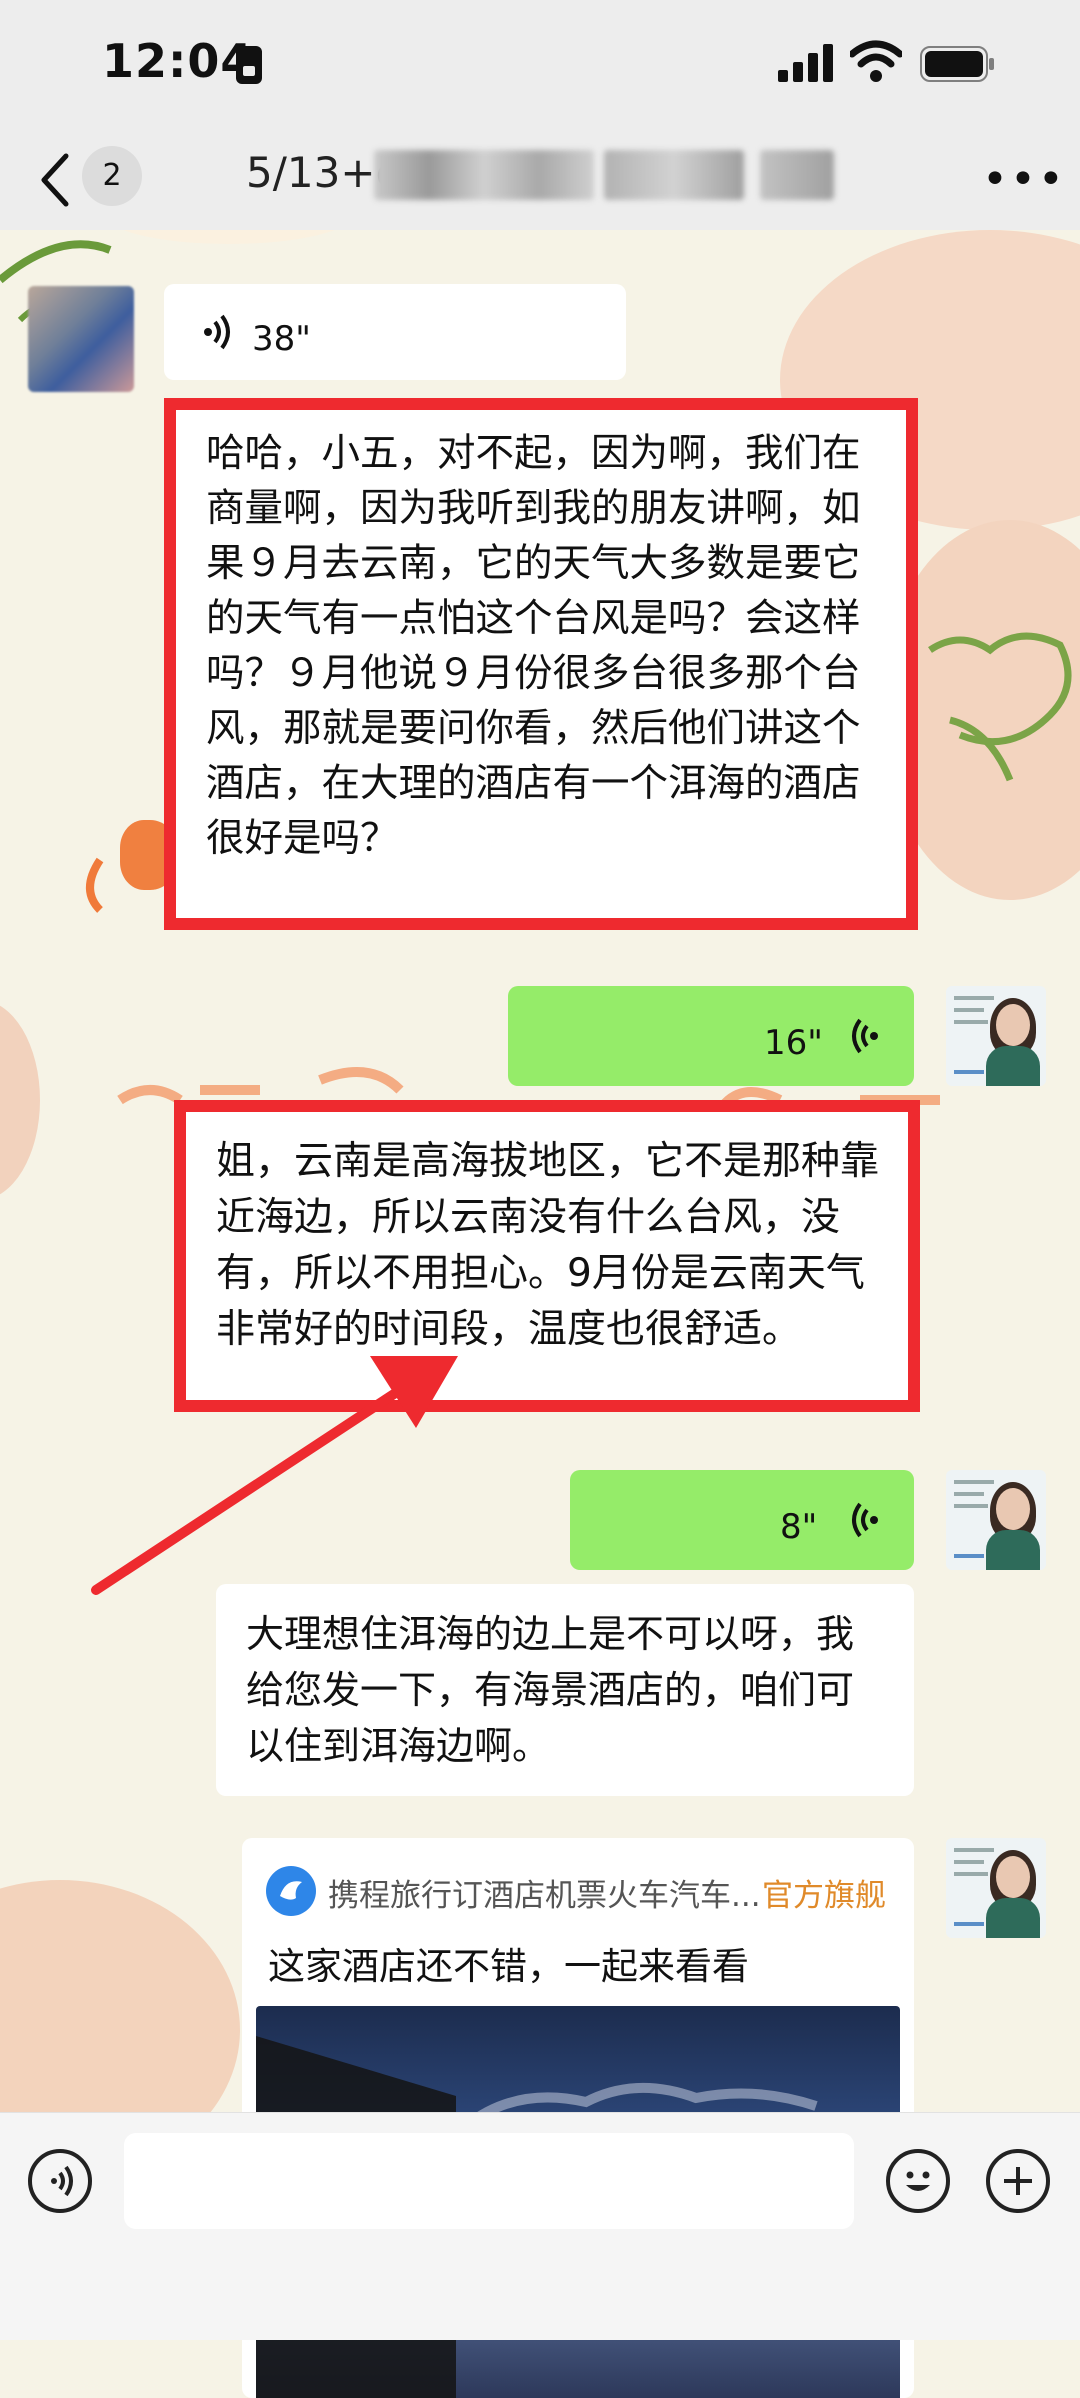 The image size is (1080, 2398). What do you see at coordinates (876, 61) in the screenshot?
I see `wifi-icon` at bounding box center [876, 61].